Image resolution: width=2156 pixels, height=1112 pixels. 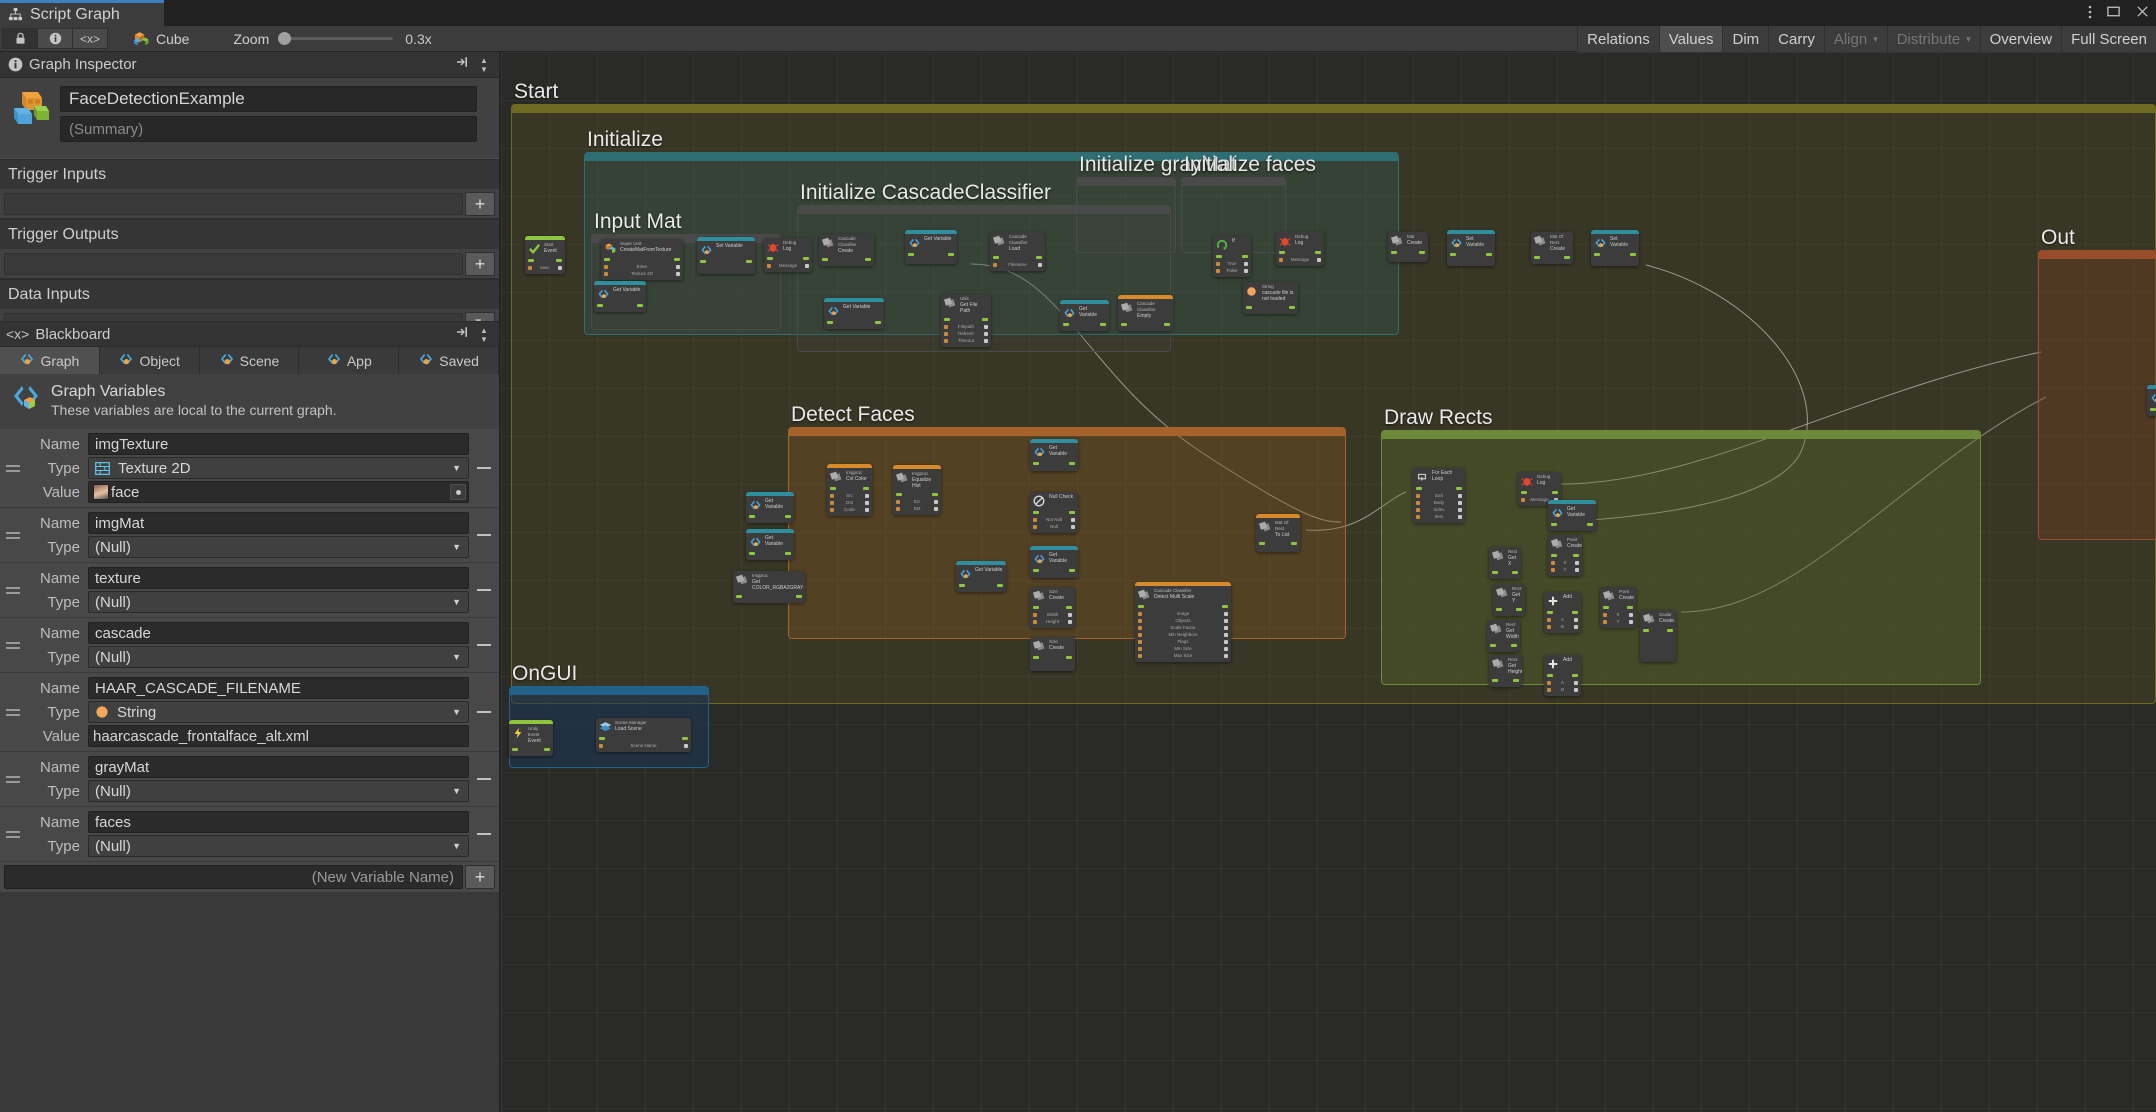 What do you see at coordinates (268, 99) in the screenshot?
I see `graph-title-input: FaceDetectionExample` at bounding box center [268, 99].